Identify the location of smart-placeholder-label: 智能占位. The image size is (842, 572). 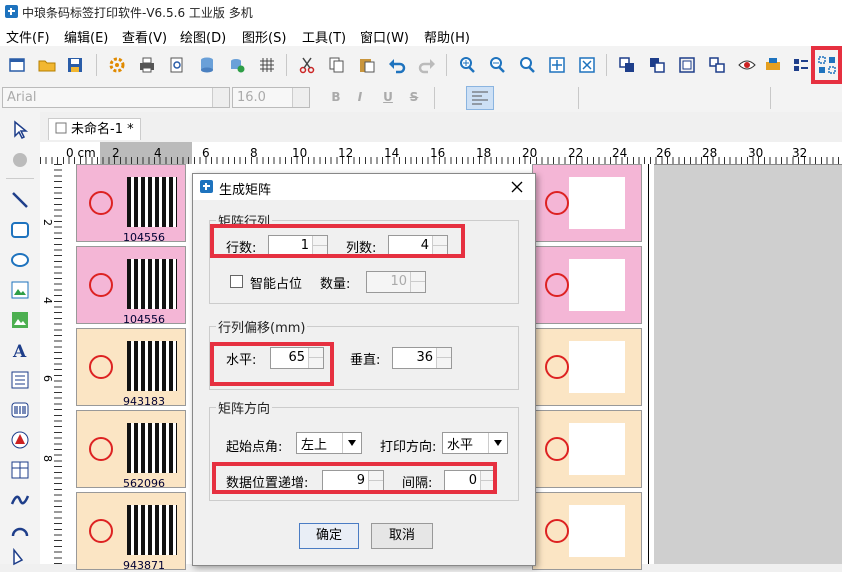
(276, 284).